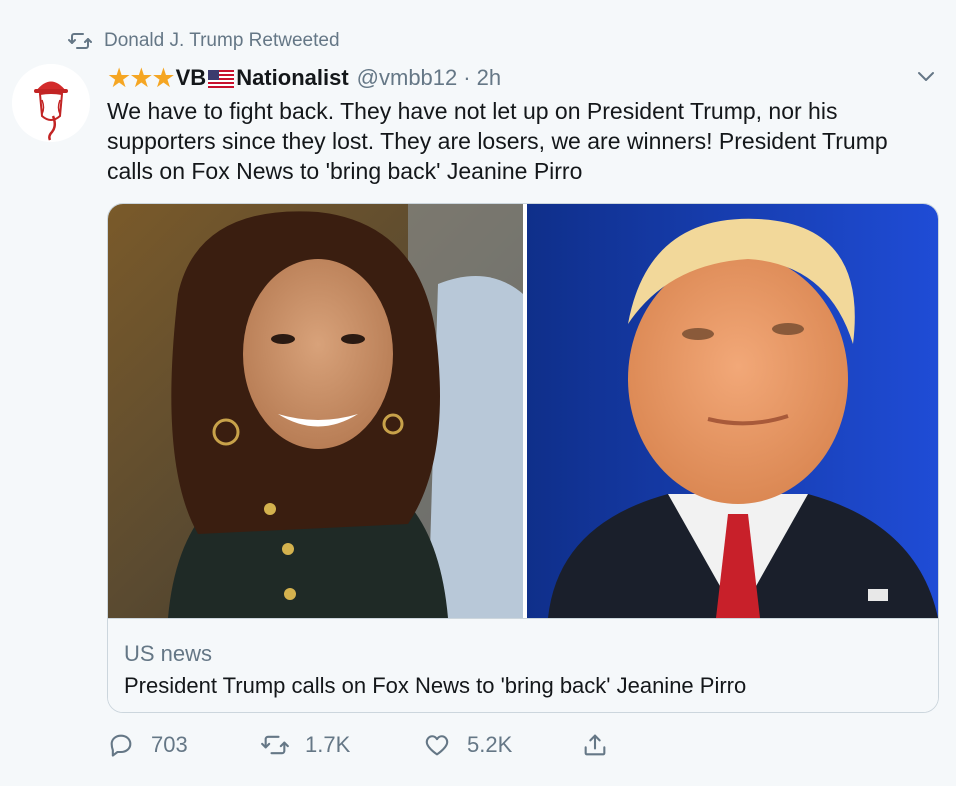 Image resolution: width=956 pixels, height=786 pixels. I want to click on display-name: VB Nationalist, so click(262, 78).